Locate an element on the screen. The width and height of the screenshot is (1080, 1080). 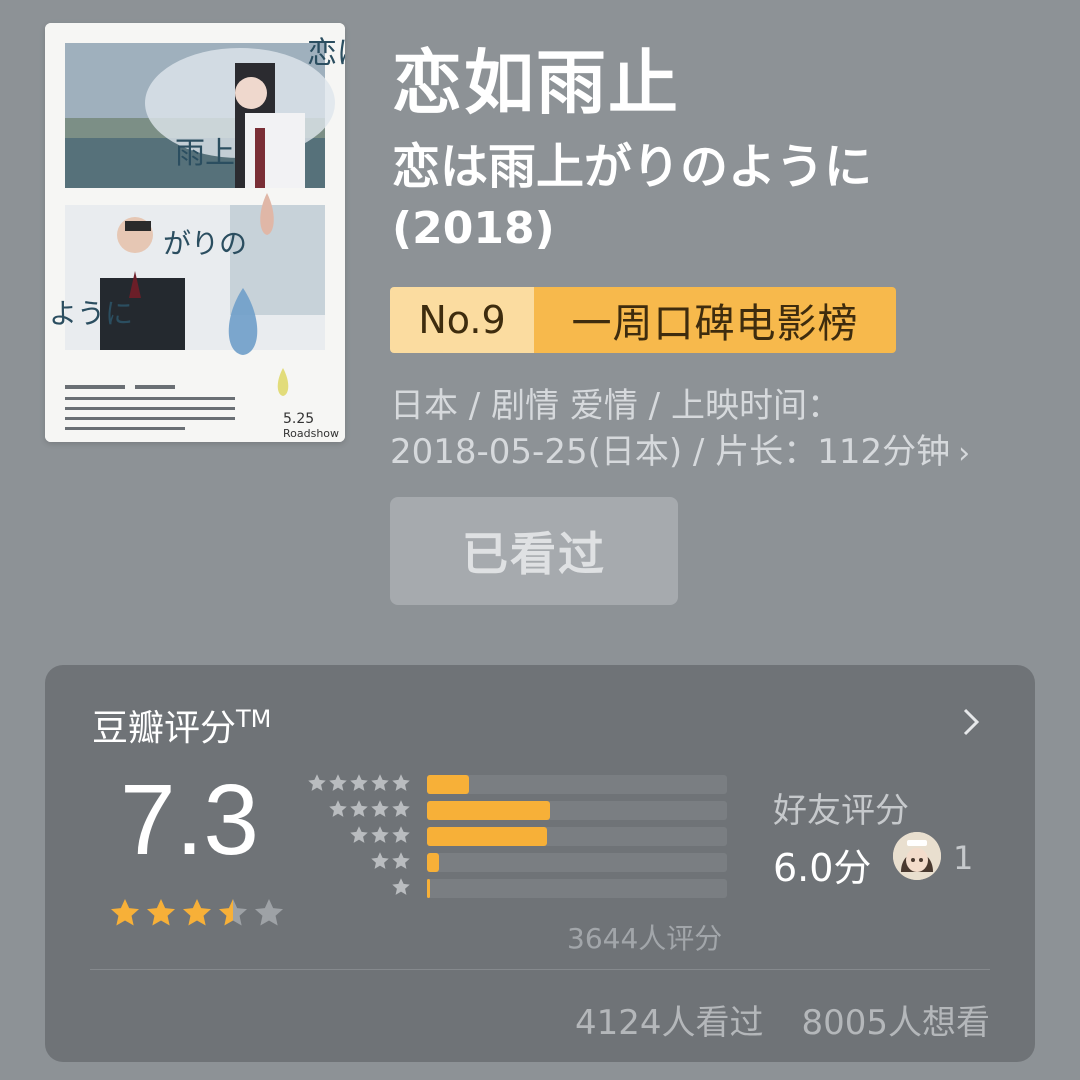
friend-count: 1 is located at coordinates (963, 858).